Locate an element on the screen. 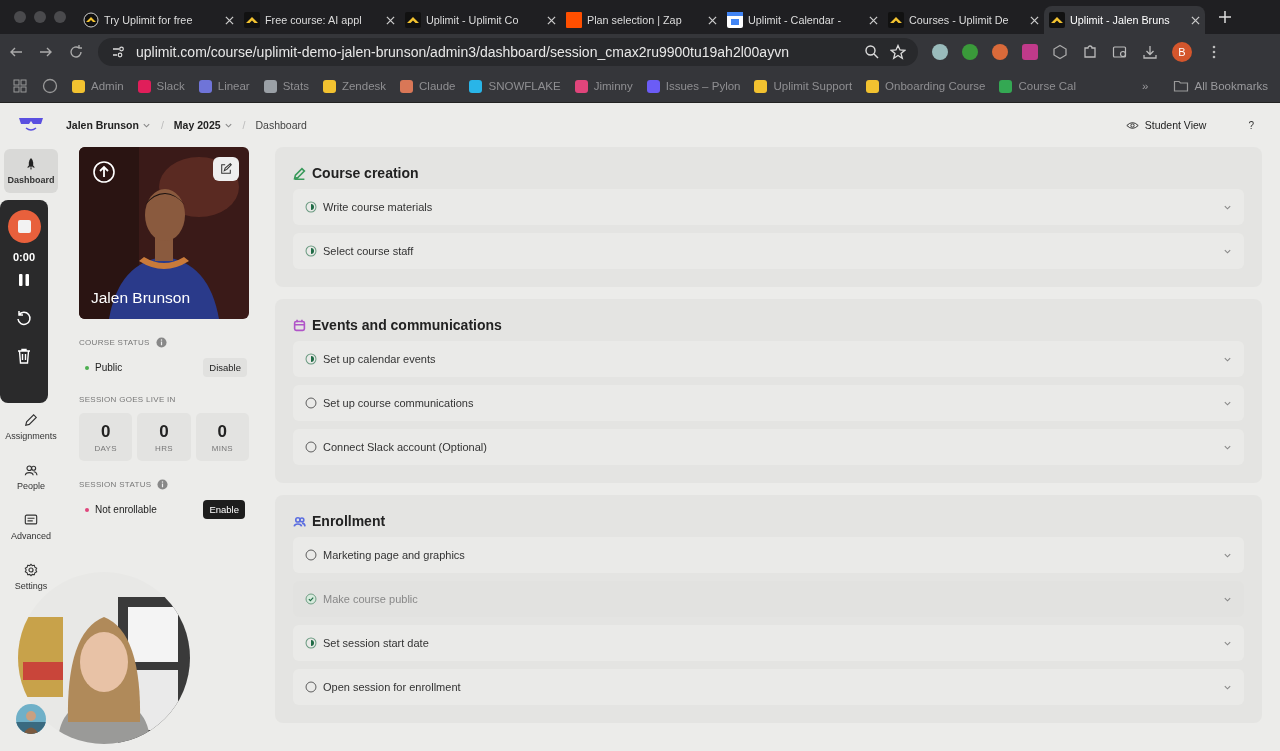 This screenshot has height=751, width=1280. task-row: Connect Slack account (Optional) is located at coordinates (768, 447).